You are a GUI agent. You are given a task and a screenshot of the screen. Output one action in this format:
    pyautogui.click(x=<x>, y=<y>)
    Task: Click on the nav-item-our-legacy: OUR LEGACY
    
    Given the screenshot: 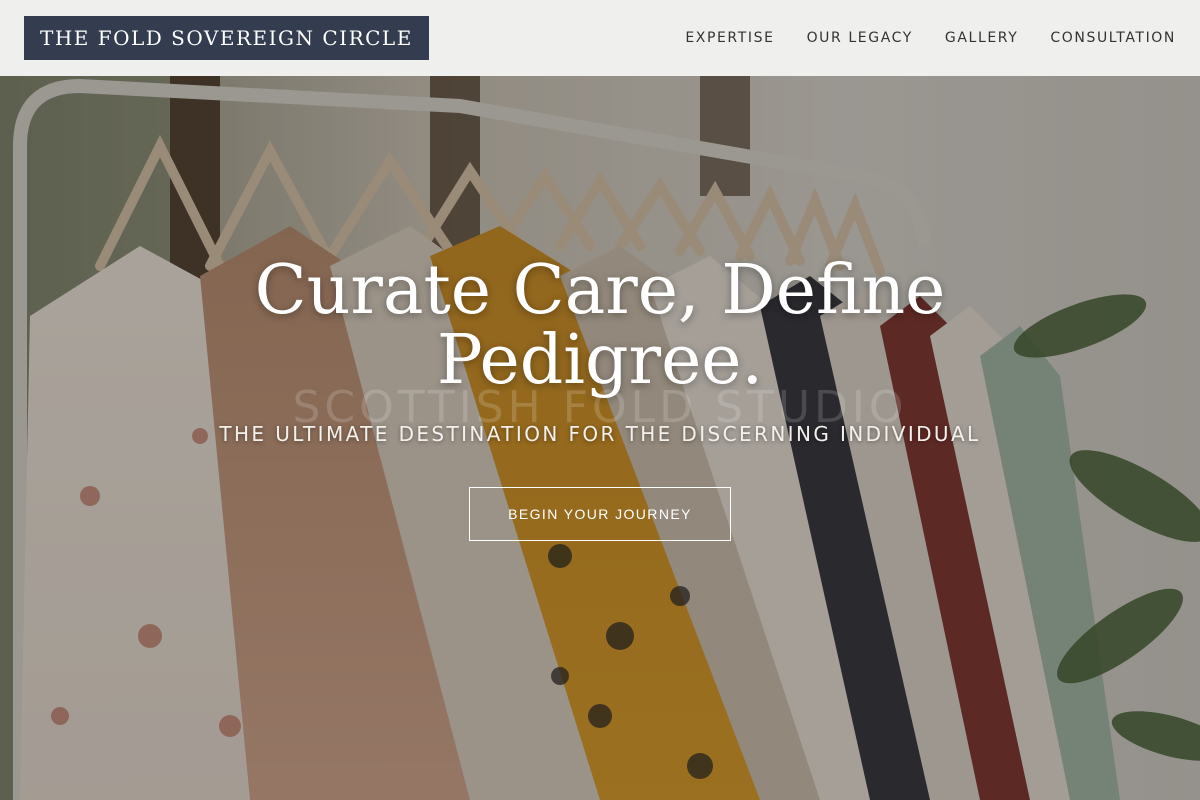 What is the action you would take?
    pyautogui.click(x=860, y=38)
    